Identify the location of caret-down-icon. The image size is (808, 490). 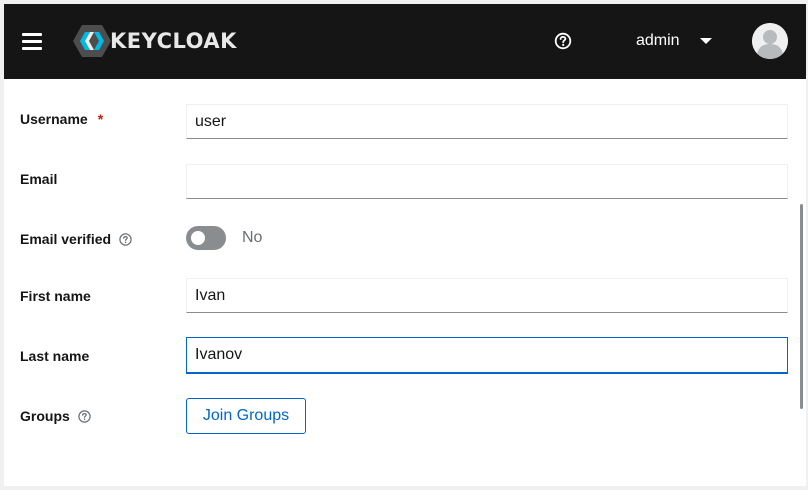
(705, 41).